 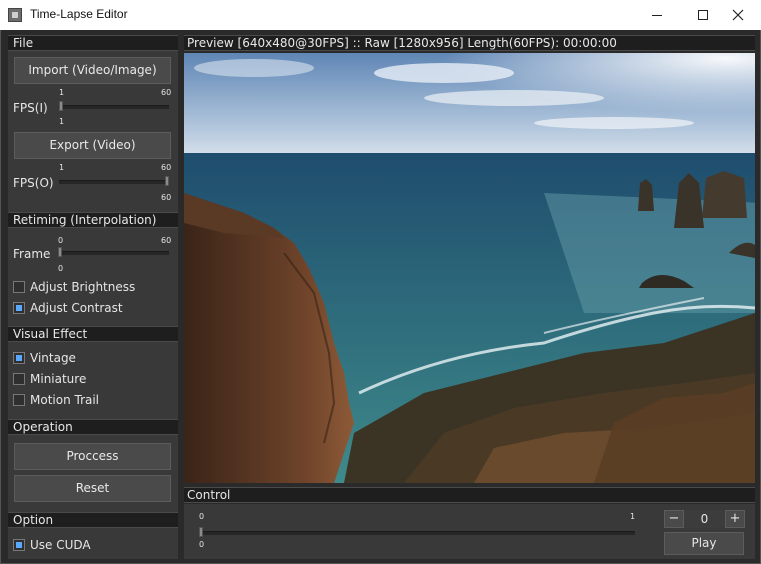 I want to click on use-cuda-box, so click(x=19, y=545).